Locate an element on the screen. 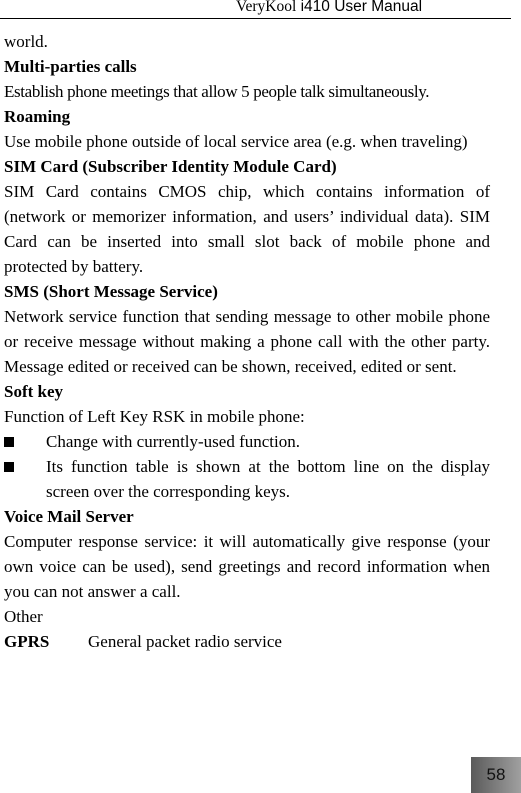 Image resolution: width=521 pixels, height=793 pixels. page-number: 58 is located at coordinates (496, 774).